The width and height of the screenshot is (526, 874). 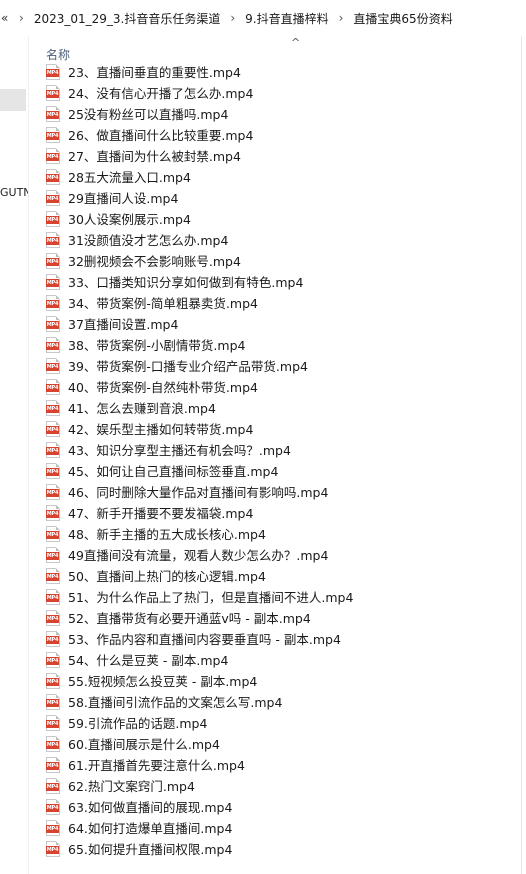 I want to click on file-name: 60.直播间展示是什么.mp4, so click(x=144, y=744).